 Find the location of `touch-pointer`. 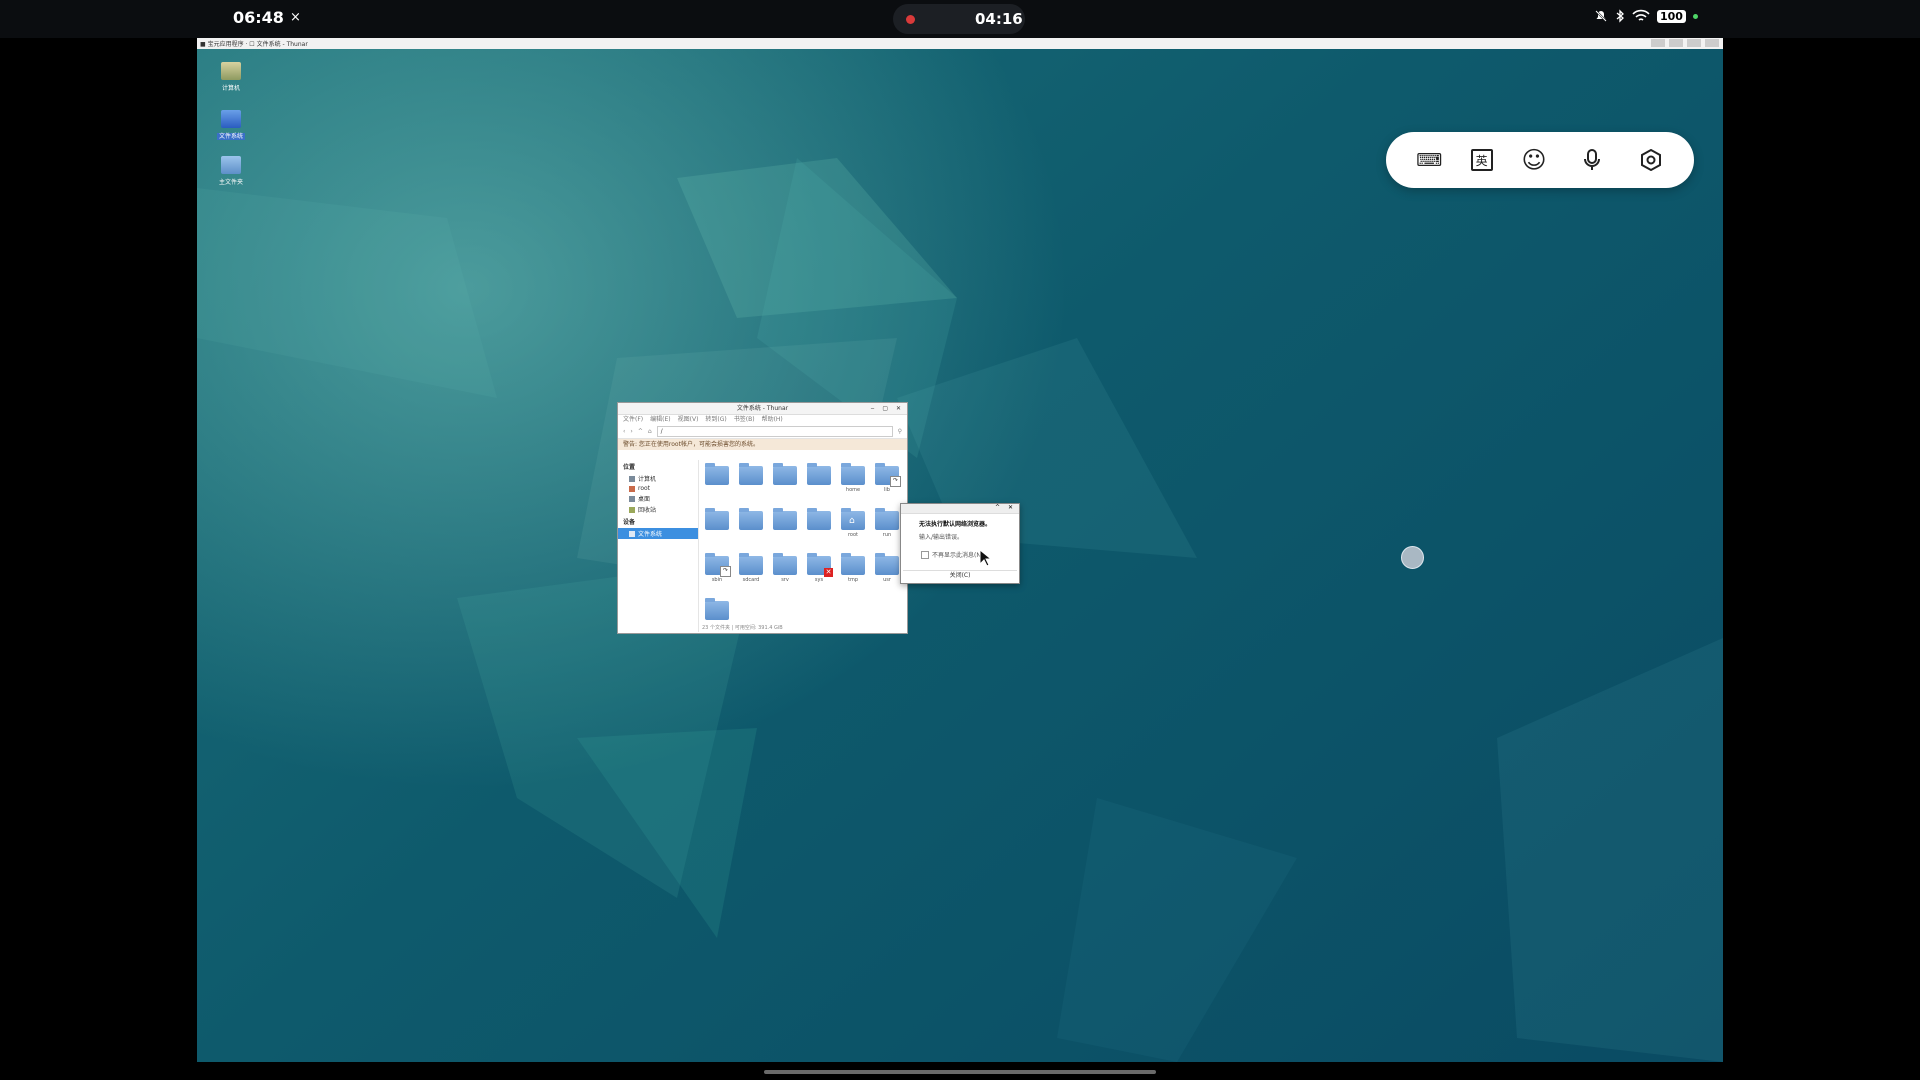

touch-pointer is located at coordinates (1412, 557).